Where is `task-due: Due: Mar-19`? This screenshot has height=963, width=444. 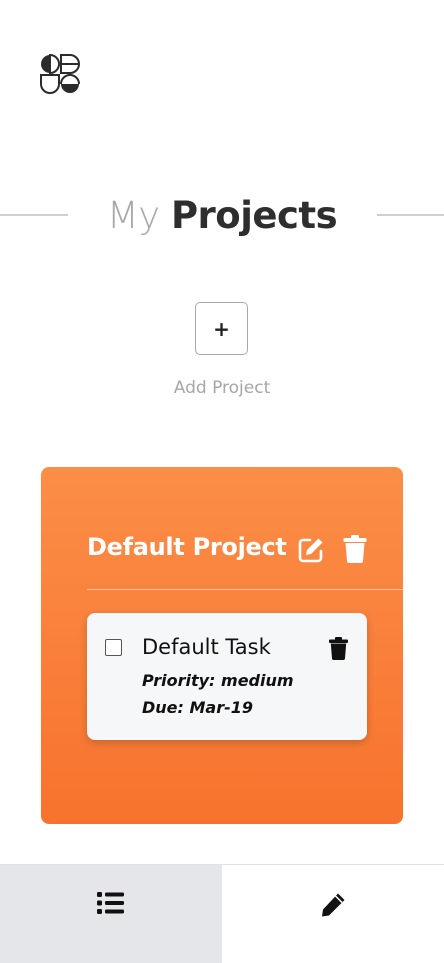 task-due: Due: Mar-19 is located at coordinates (197, 707).